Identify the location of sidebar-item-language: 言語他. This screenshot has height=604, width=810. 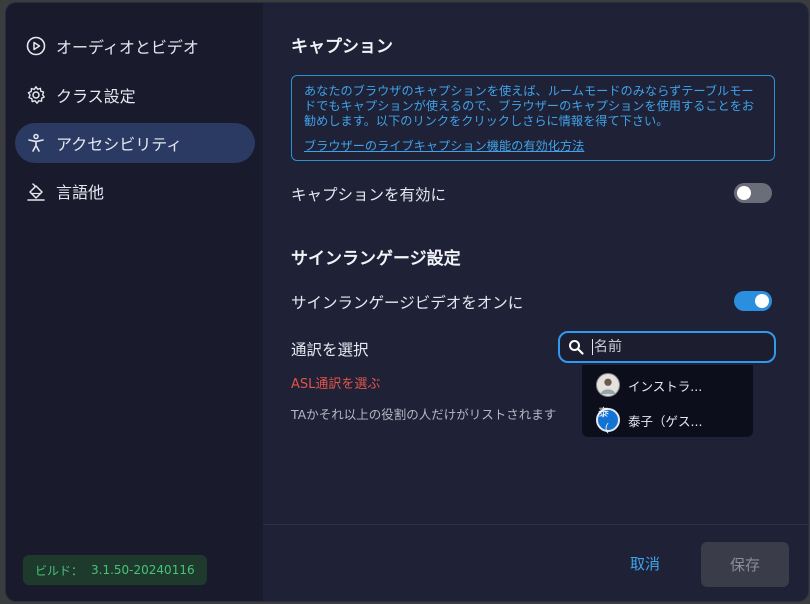
(135, 191).